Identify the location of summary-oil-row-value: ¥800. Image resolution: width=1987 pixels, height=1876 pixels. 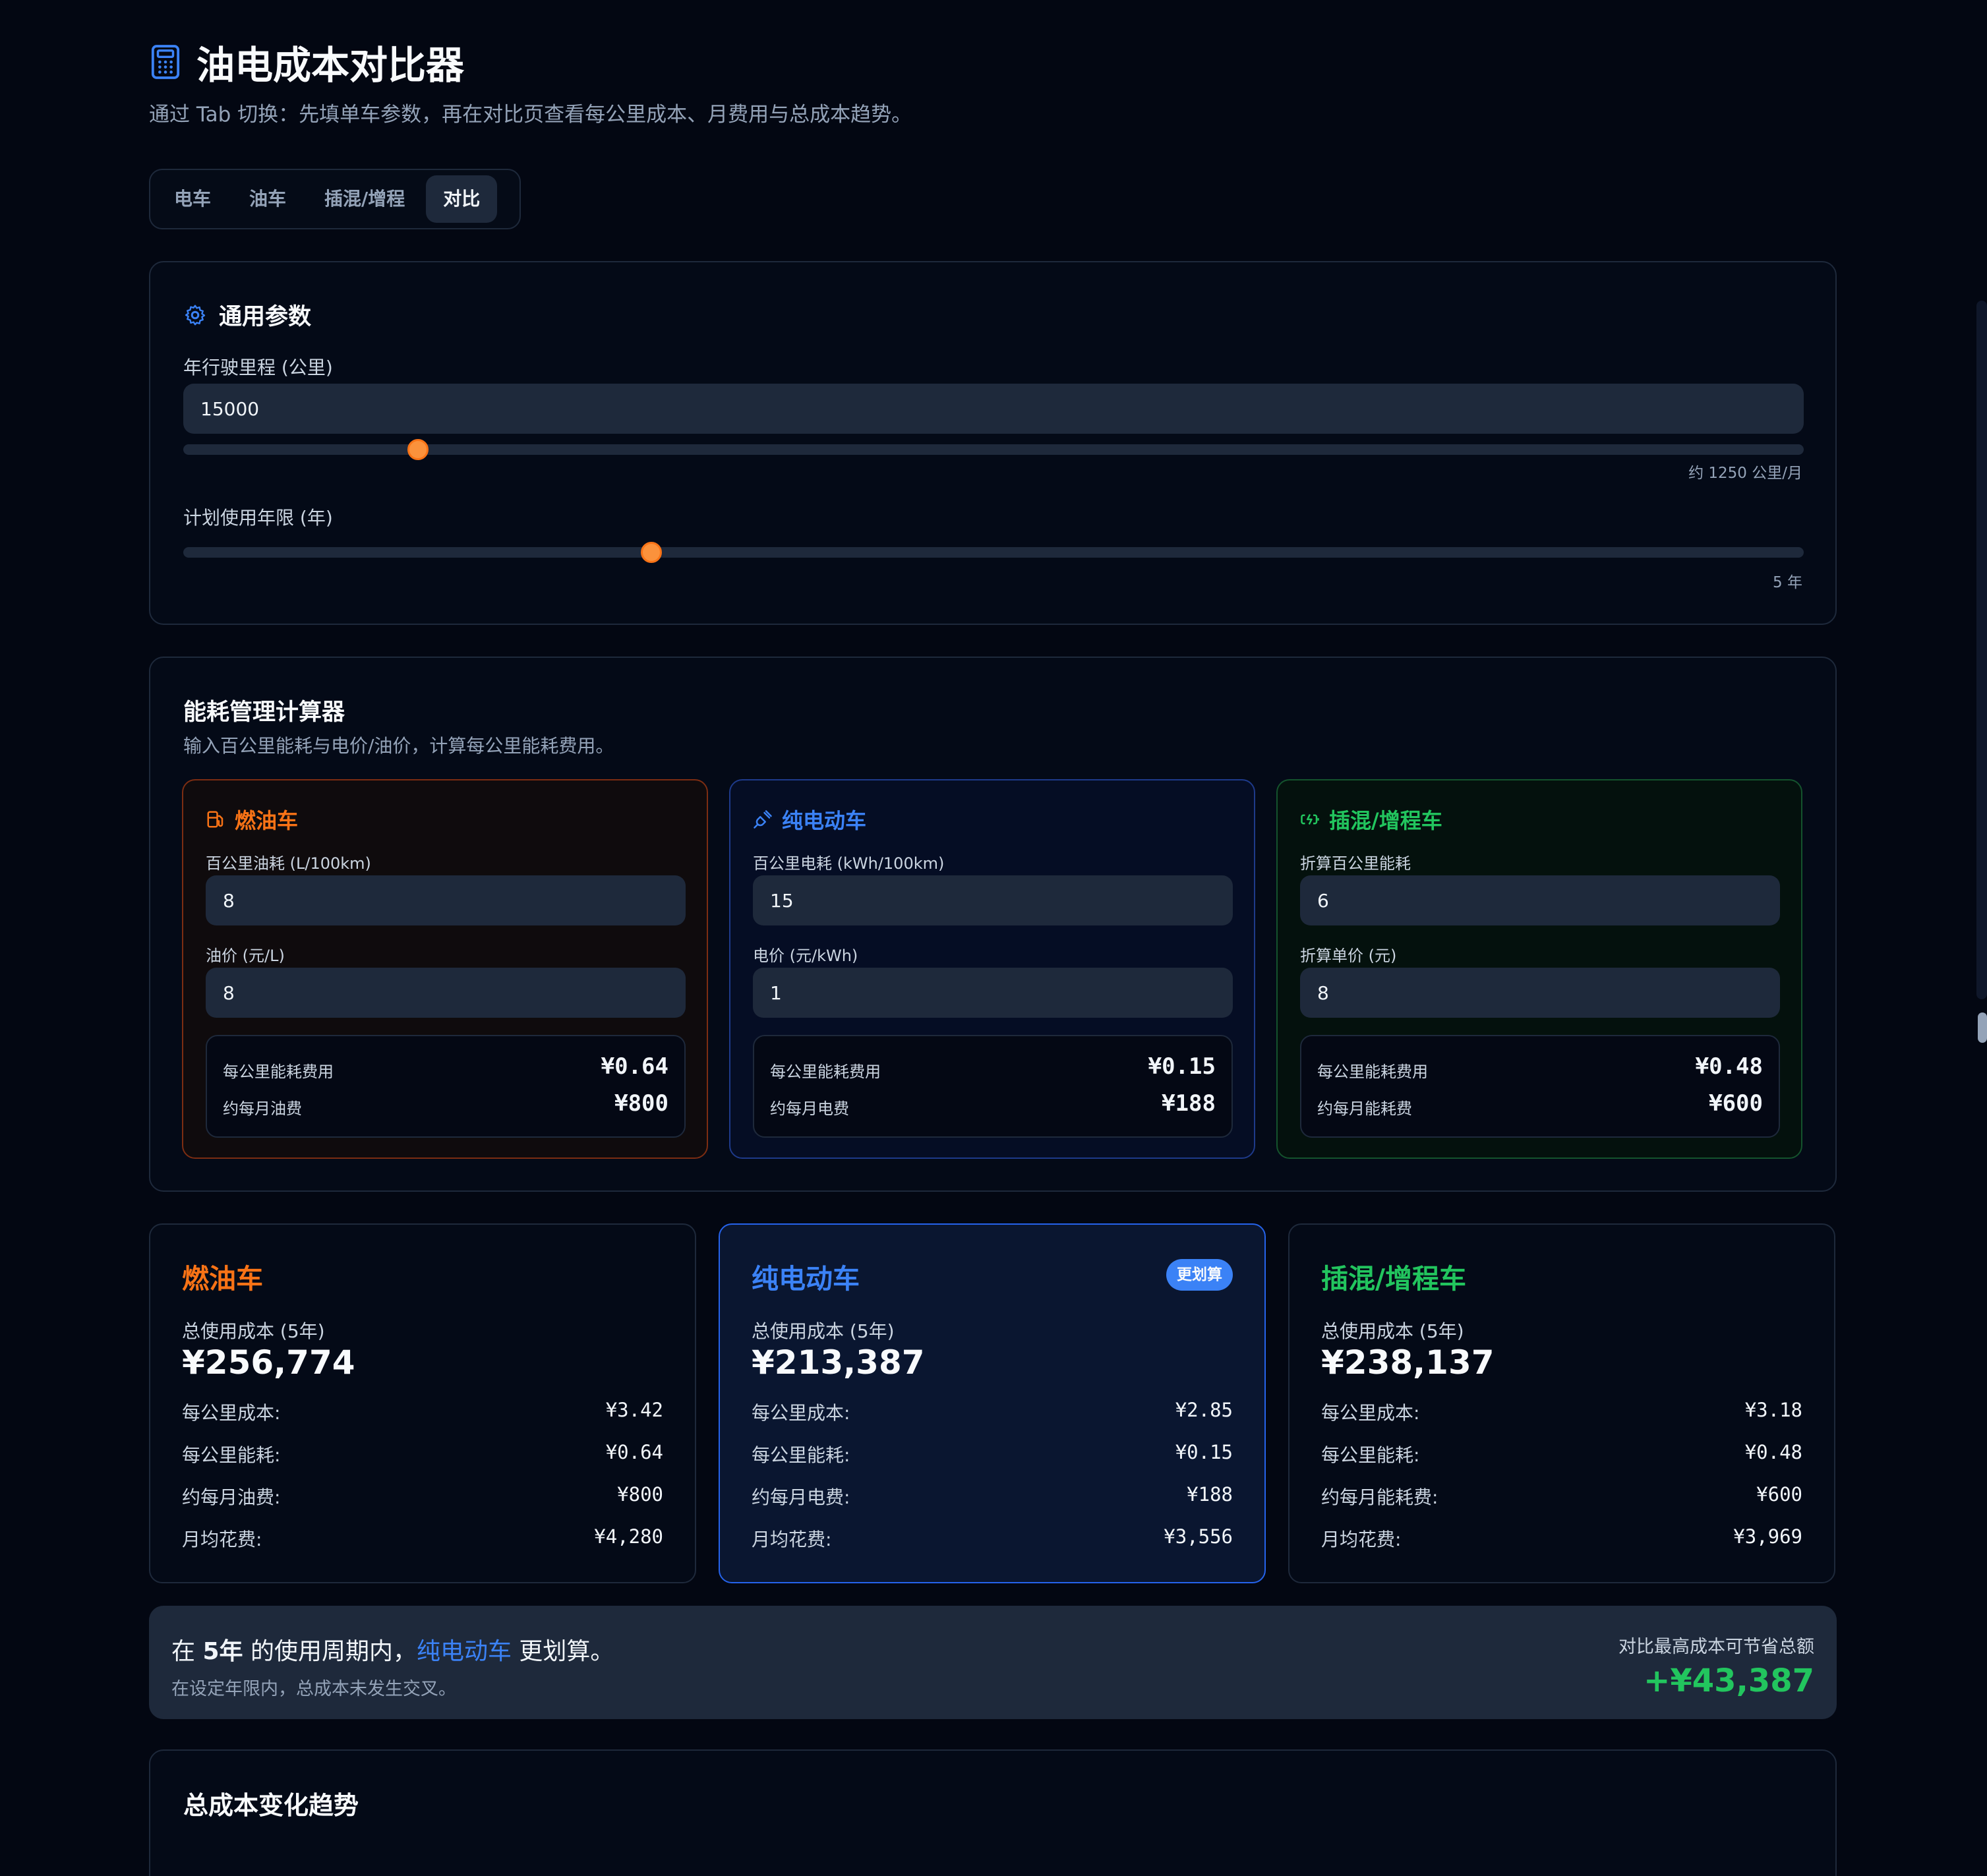
(640, 1494).